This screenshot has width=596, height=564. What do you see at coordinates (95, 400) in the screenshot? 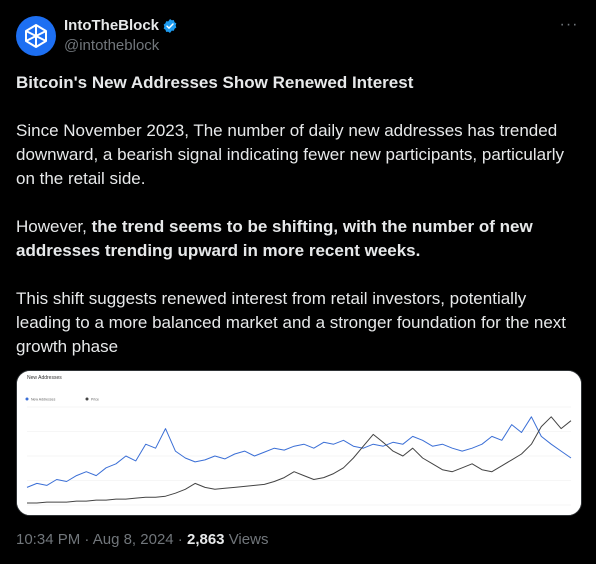
I see `legend-label: Price` at bounding box center [95, 400].